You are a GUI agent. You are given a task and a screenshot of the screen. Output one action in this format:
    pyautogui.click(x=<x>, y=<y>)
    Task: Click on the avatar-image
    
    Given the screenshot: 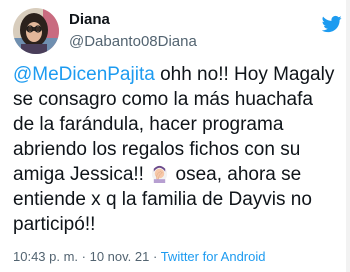 What is the action you would take?
    pyautogui.click(x=36, y=31)
    